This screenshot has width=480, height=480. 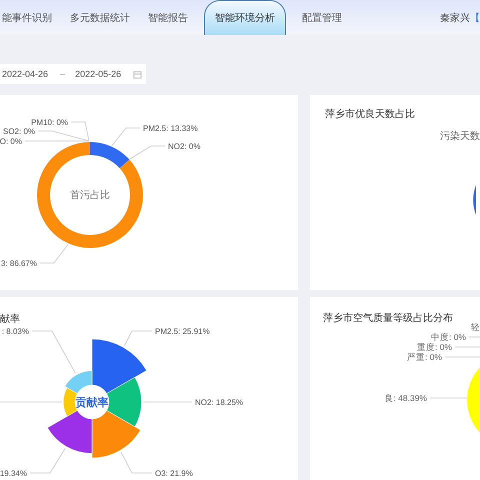 What do you see at coordinates (434, 347) in the screenshot?
I see `chart-label: 重度: 0%` at bounding box center [434, 347].